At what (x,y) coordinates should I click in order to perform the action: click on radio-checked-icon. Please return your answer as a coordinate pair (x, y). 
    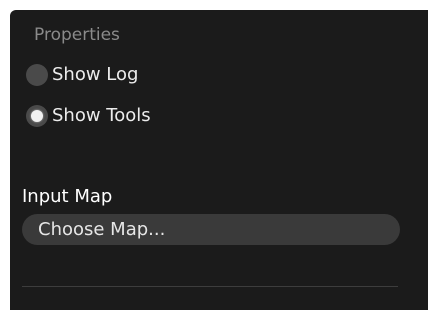
    Looking at the image, I should click on (37, 116).